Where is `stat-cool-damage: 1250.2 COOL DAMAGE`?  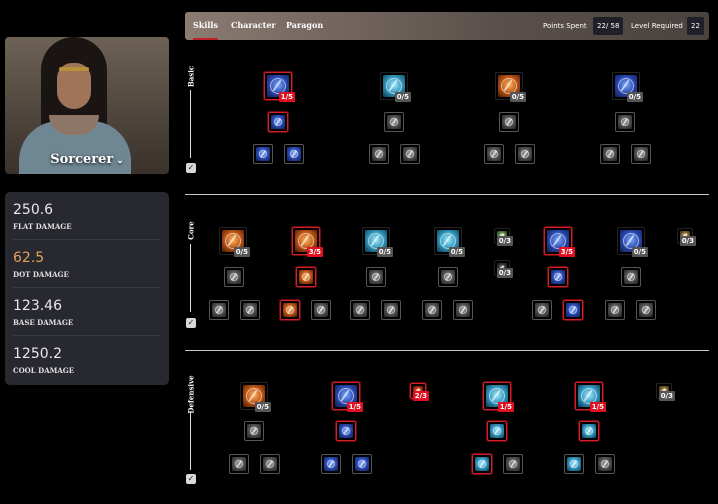 stat-cool-damage: 1250.2 COOL DAMAGE is located at coordinates (87, 360).